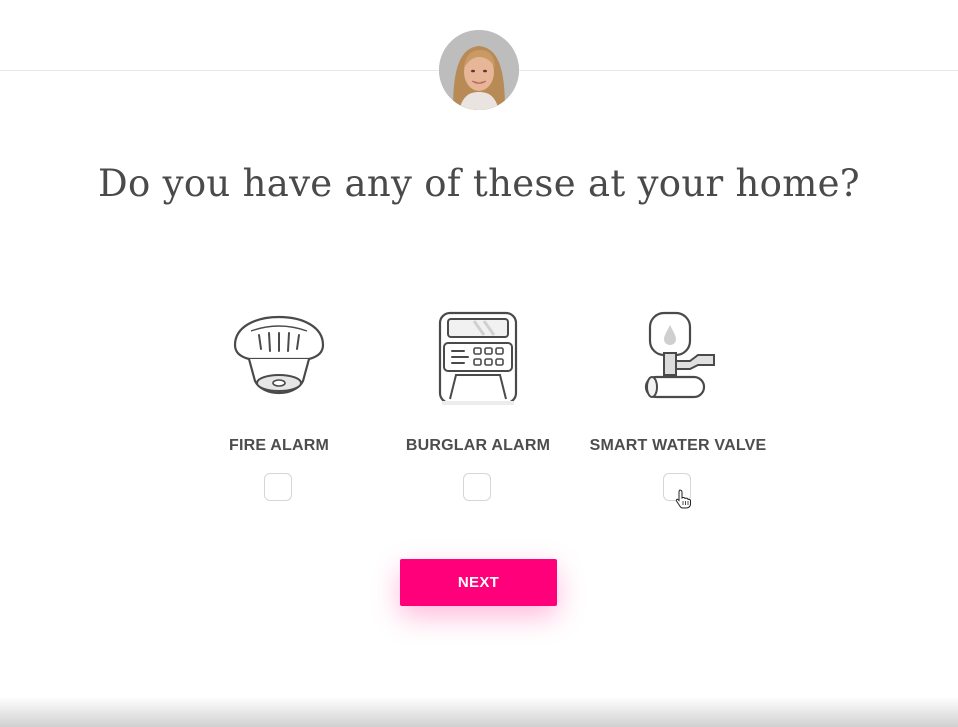  Describe the element at coordinates (279, 355) in the screenshot. I see `fire-alarm-icon` at that location.